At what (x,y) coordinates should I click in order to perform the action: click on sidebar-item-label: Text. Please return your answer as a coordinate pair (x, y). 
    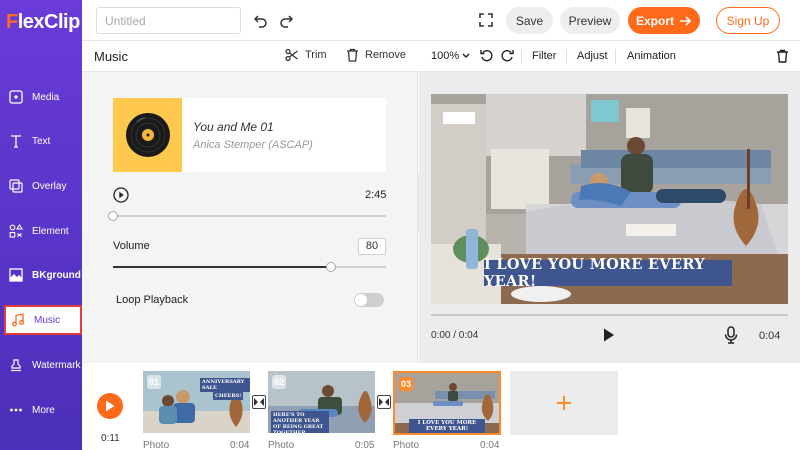
    Looking at the image, I should click on (41, 141).